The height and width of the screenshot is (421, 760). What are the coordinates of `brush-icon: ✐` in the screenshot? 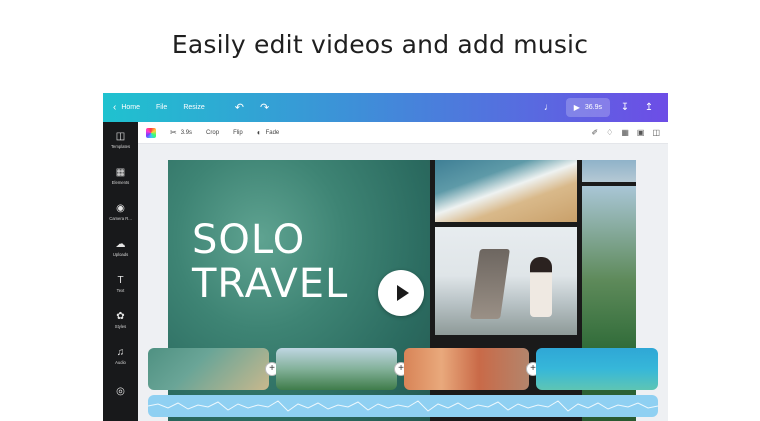 It's located at (594, 132).